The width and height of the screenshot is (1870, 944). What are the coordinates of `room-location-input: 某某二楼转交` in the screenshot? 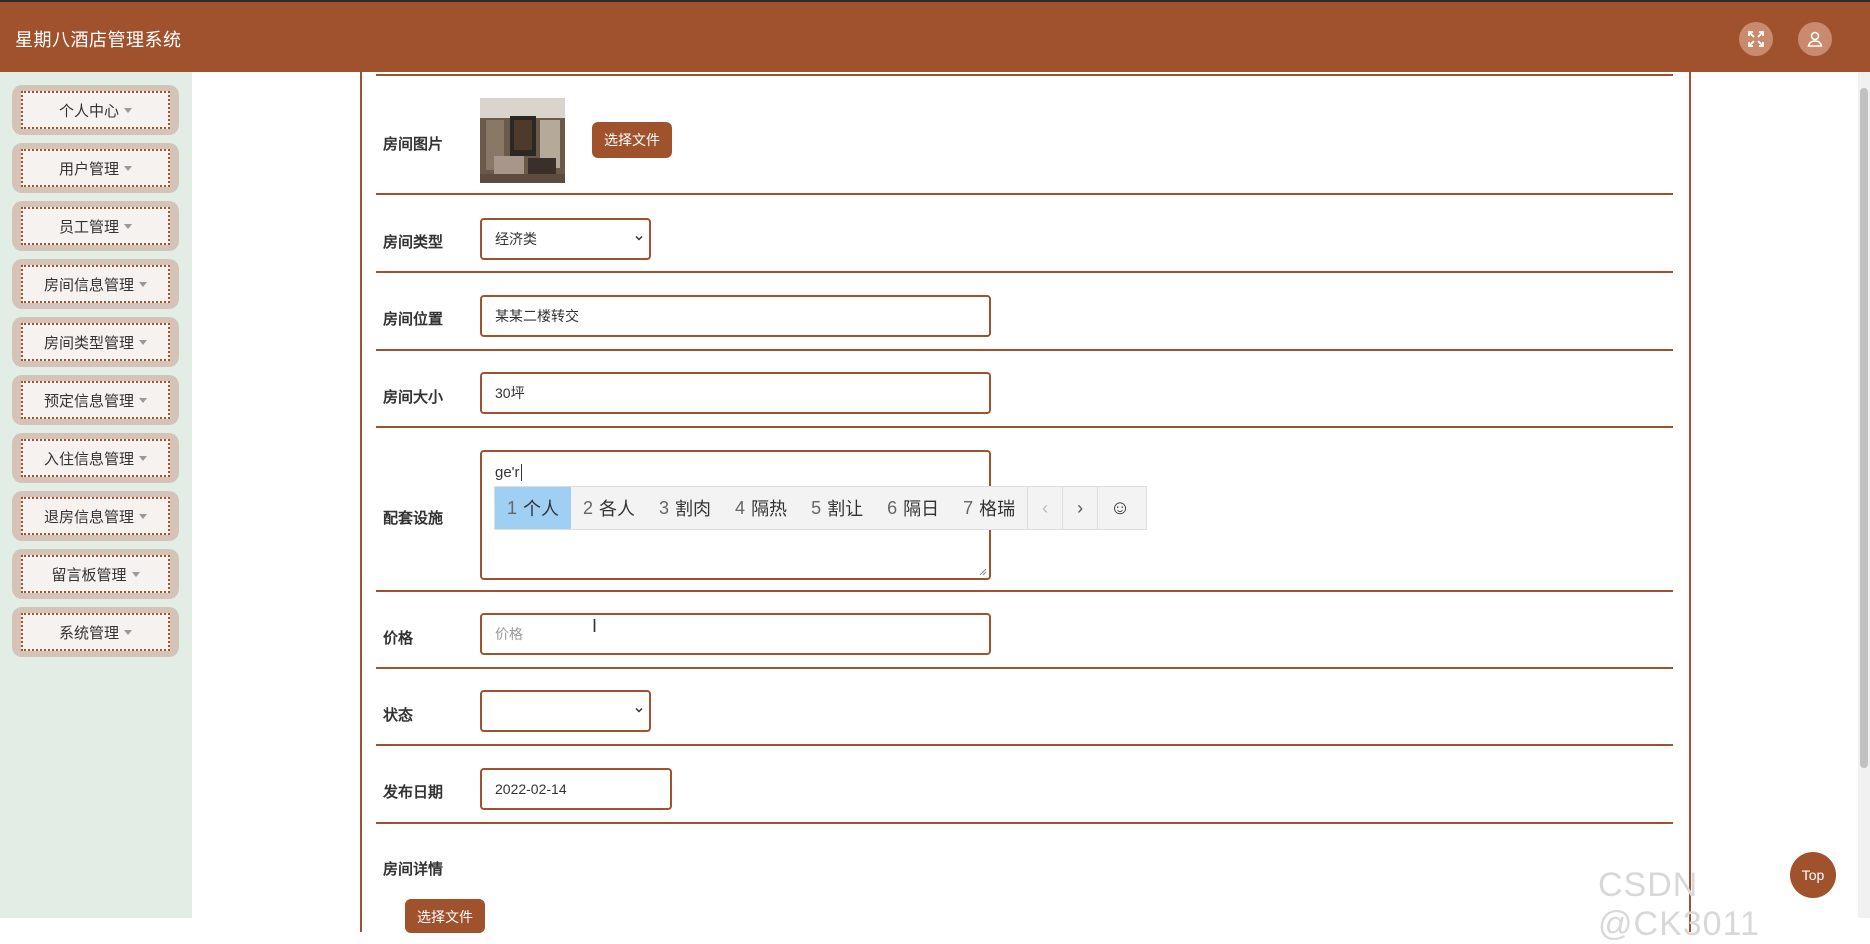 It's located at (735, 316).